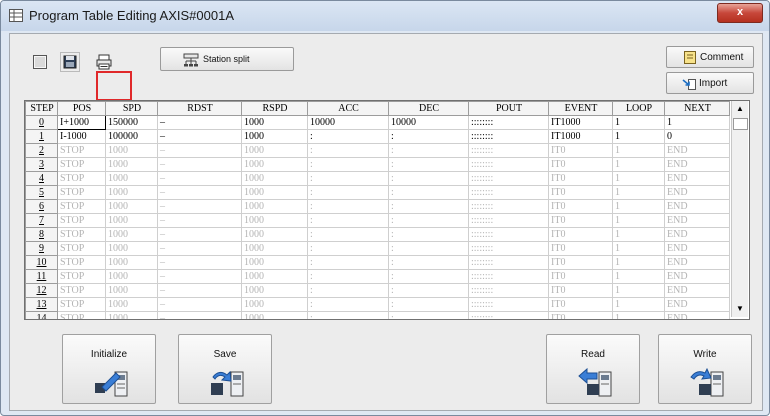 The width and height of the screenshot is (770, 416). What do you see at coordinates (81, 108) in the screenshot?
I see `column-header: POS` at bounding box center [81, 108].